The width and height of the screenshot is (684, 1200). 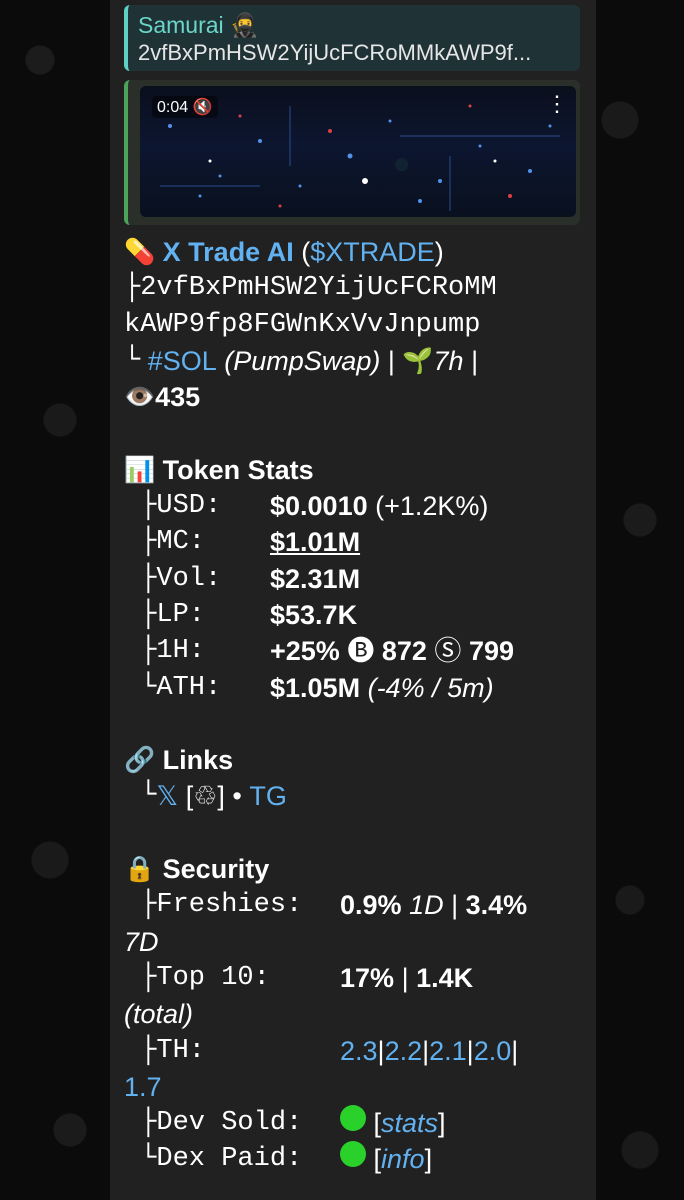 What do you see at coordinates (318, 288) in the screenshot?
I see `contract-address-part1: 2vfBxPmHSW2YijUcFCRoMM` at bounding box center [318, 288].